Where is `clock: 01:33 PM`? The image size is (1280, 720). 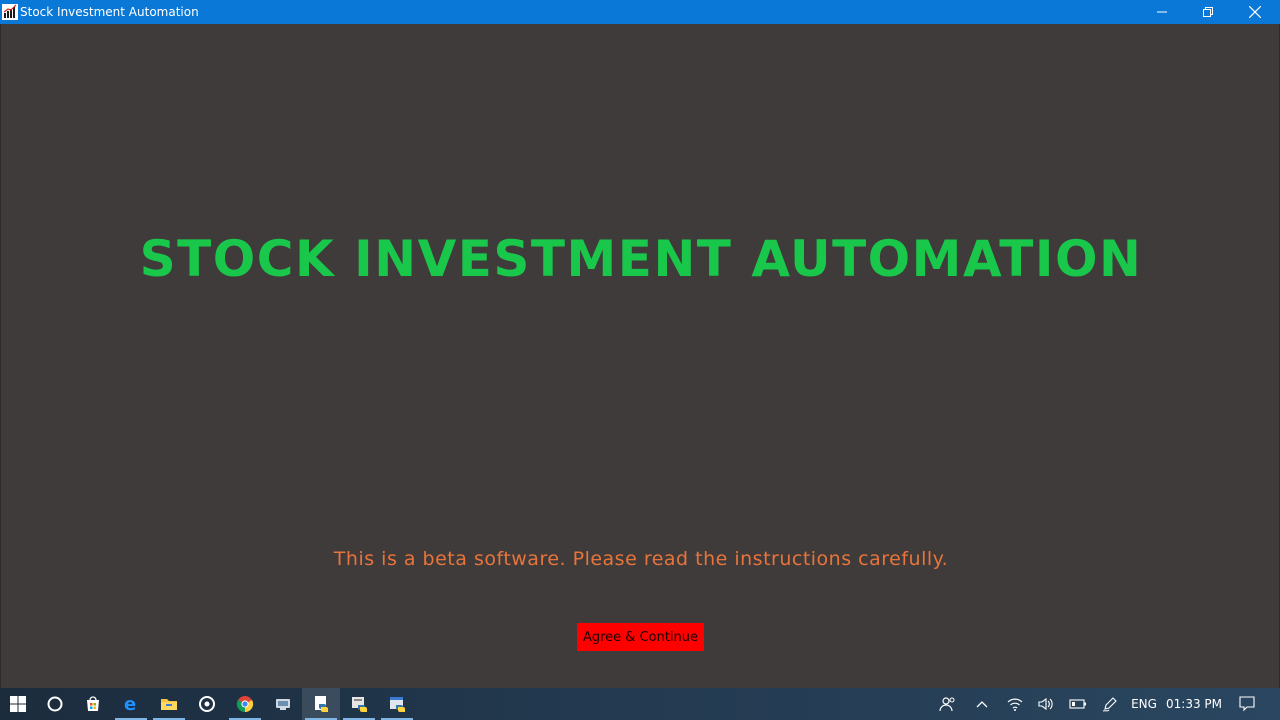 clock: 01:33 PM is located at coordinates (1194, 704).